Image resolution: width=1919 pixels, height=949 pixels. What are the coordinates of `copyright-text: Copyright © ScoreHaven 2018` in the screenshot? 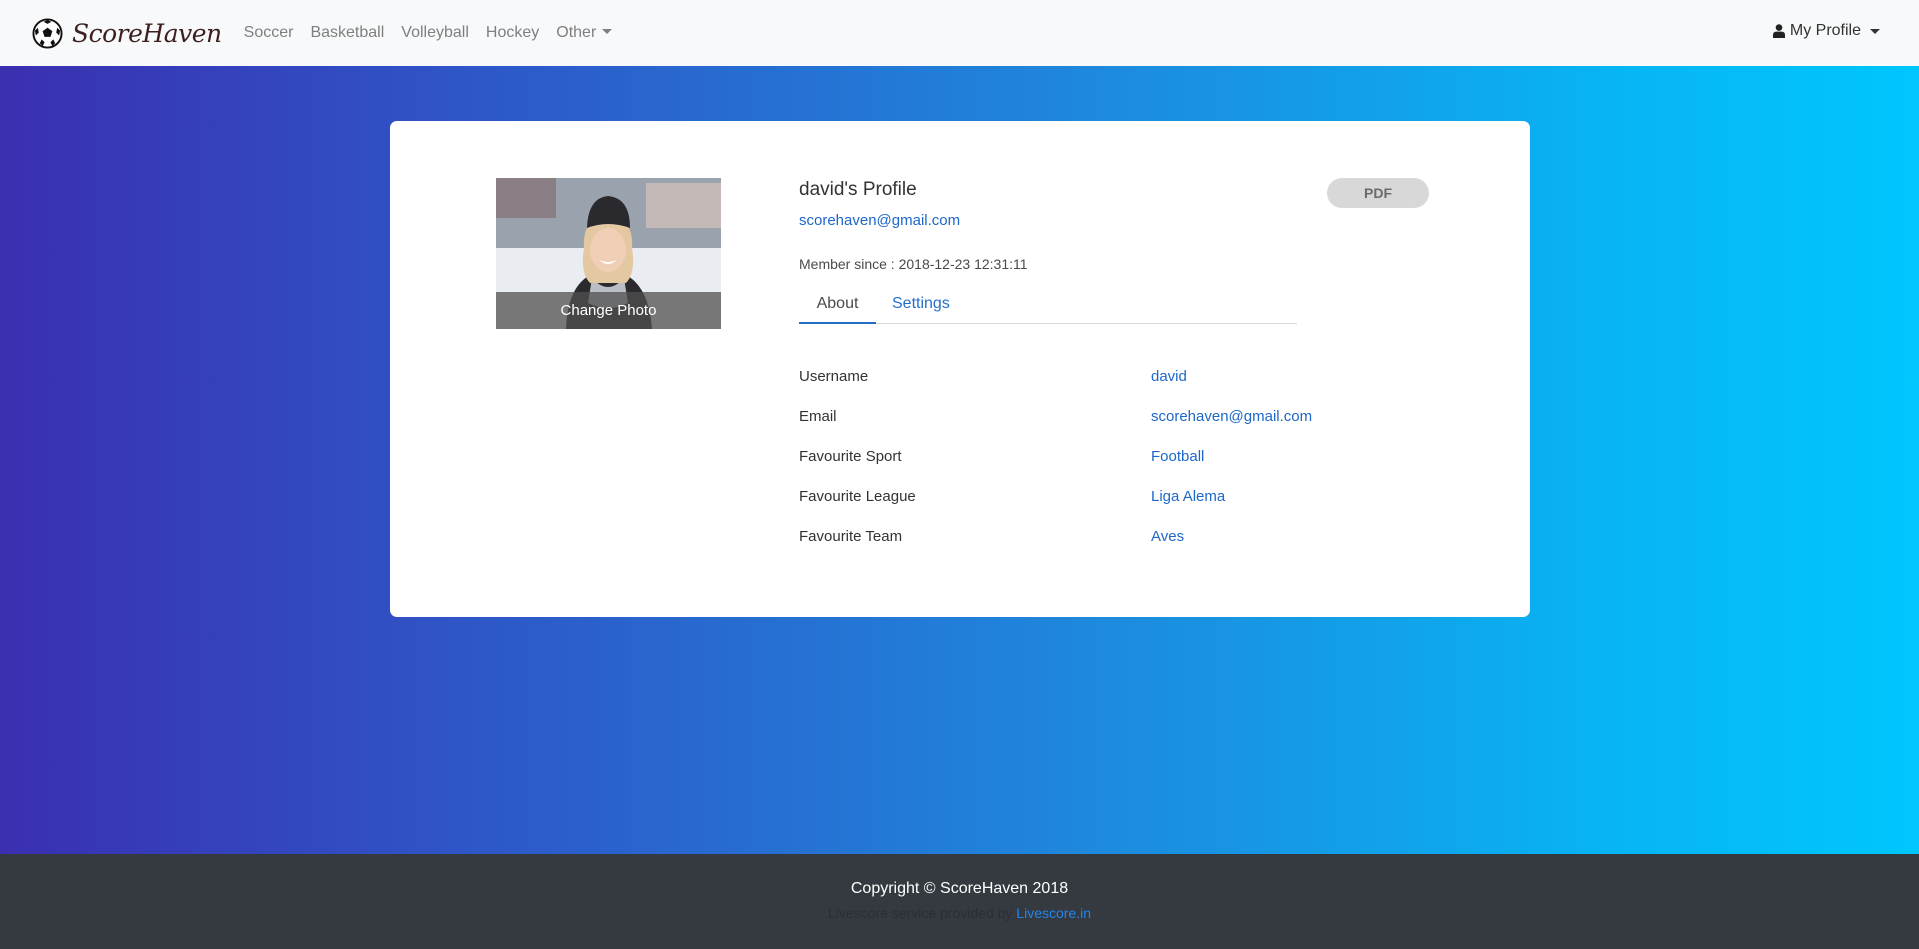 It's located at (959, 888).